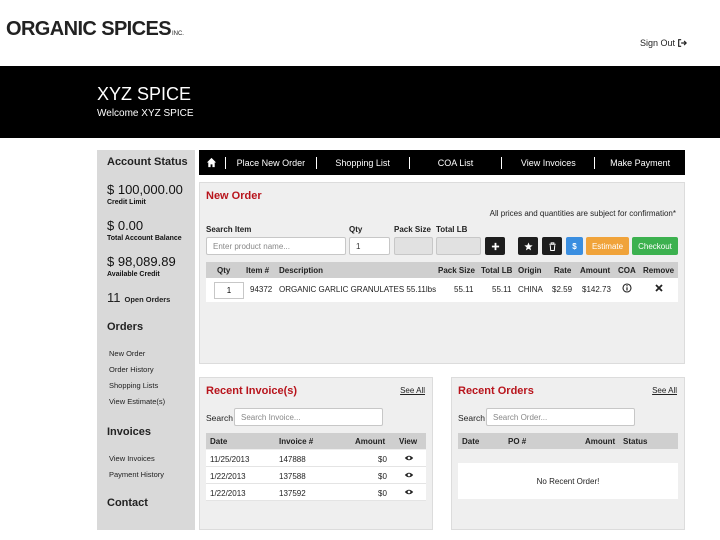  I want to click on order-search-label: Search, so click(471, 418).